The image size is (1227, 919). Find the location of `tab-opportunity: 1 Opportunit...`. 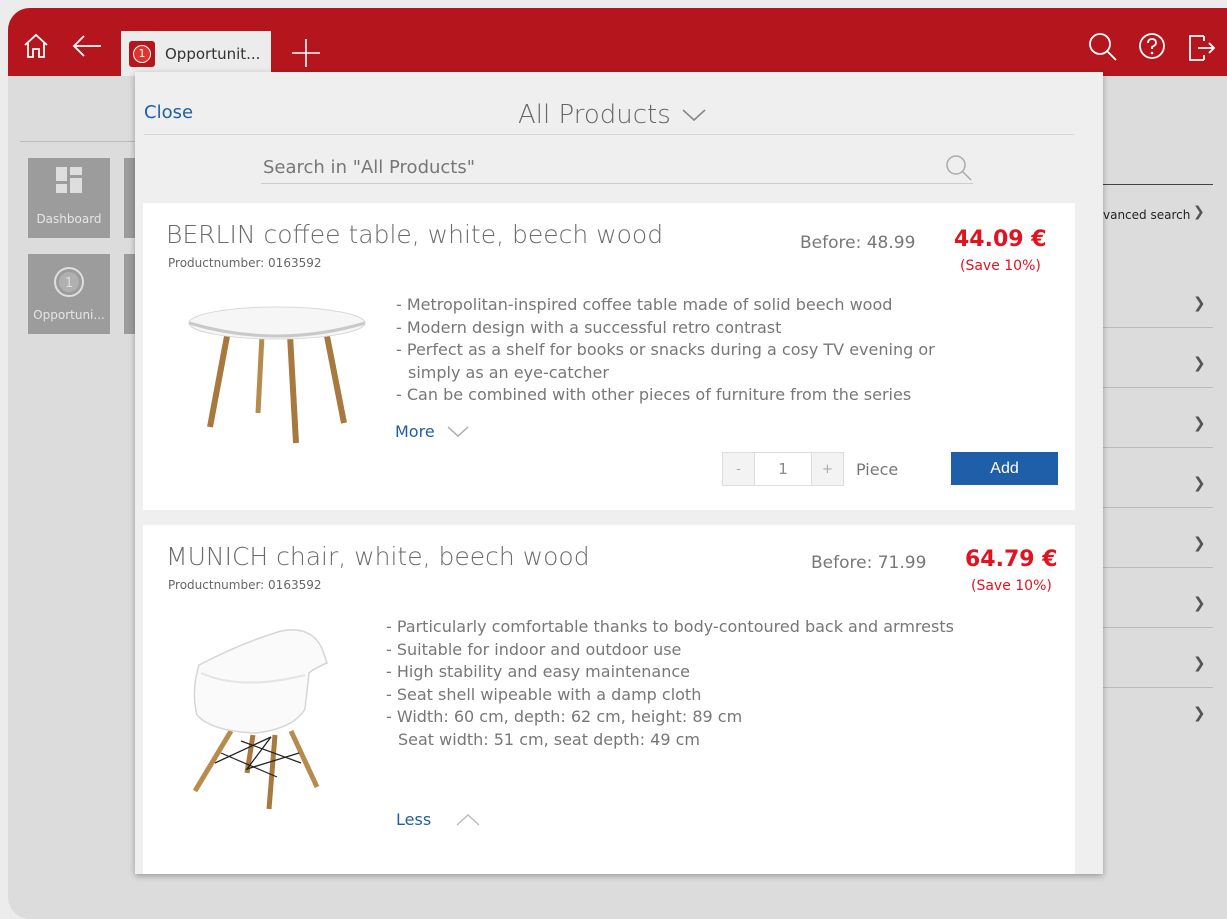

tab-opportunity: 1 Opportunit... is located at coordinates (196, 53).